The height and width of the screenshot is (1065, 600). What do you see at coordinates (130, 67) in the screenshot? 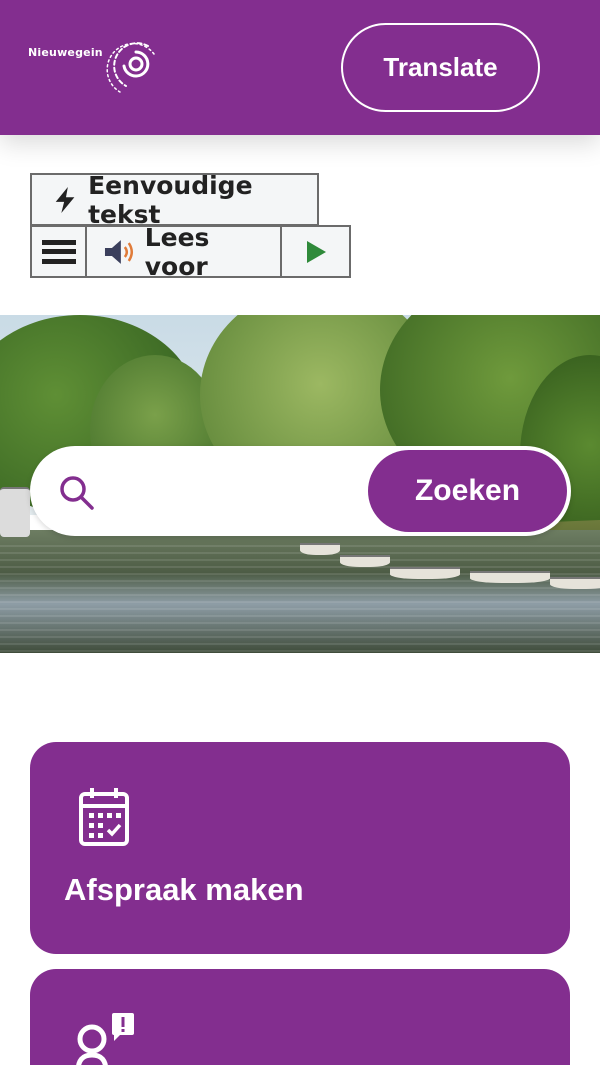
I see `logo-spiral-icon` at bounding box center [130, 67].